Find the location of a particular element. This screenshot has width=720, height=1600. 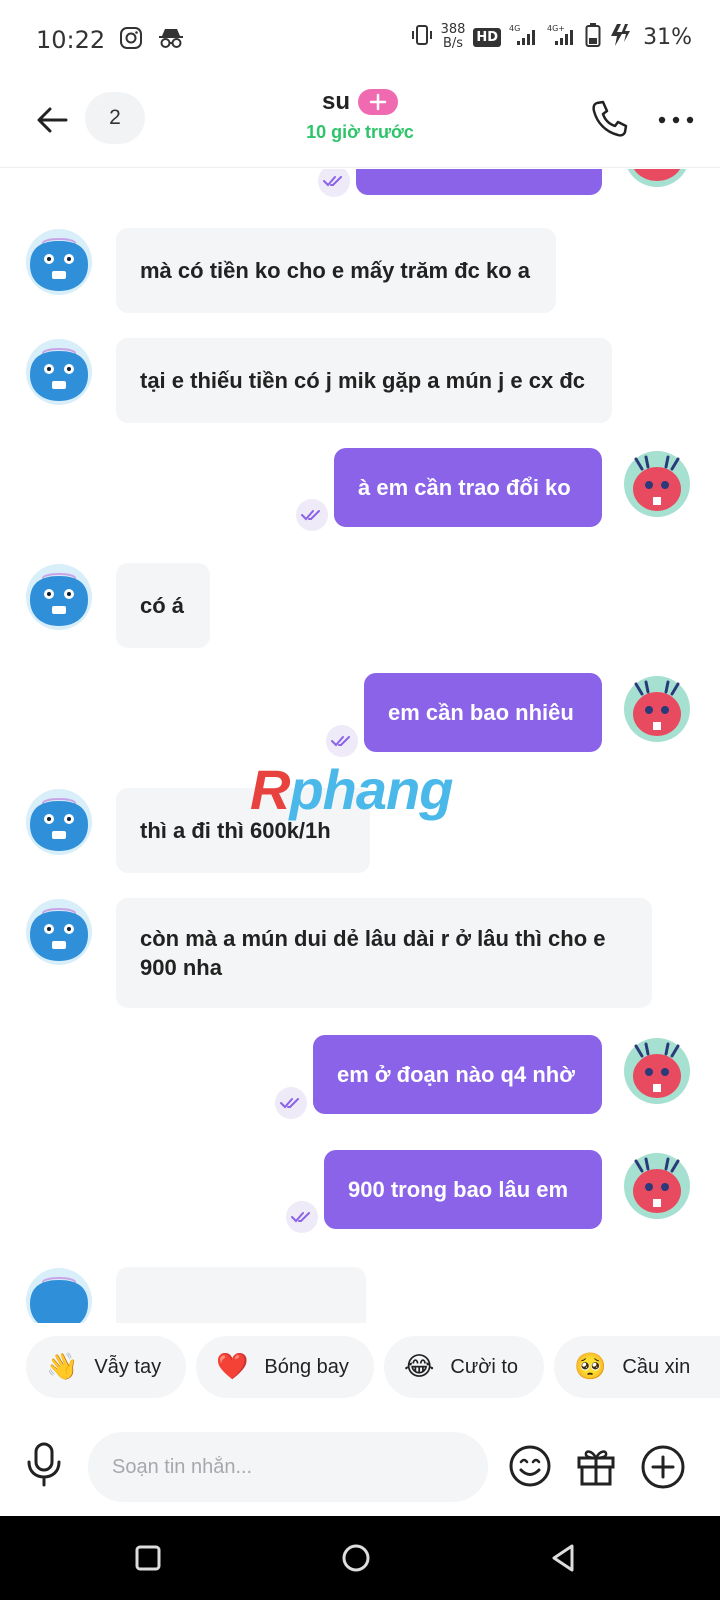

network-rate-value: 388 is located at coordinates (453, 29).